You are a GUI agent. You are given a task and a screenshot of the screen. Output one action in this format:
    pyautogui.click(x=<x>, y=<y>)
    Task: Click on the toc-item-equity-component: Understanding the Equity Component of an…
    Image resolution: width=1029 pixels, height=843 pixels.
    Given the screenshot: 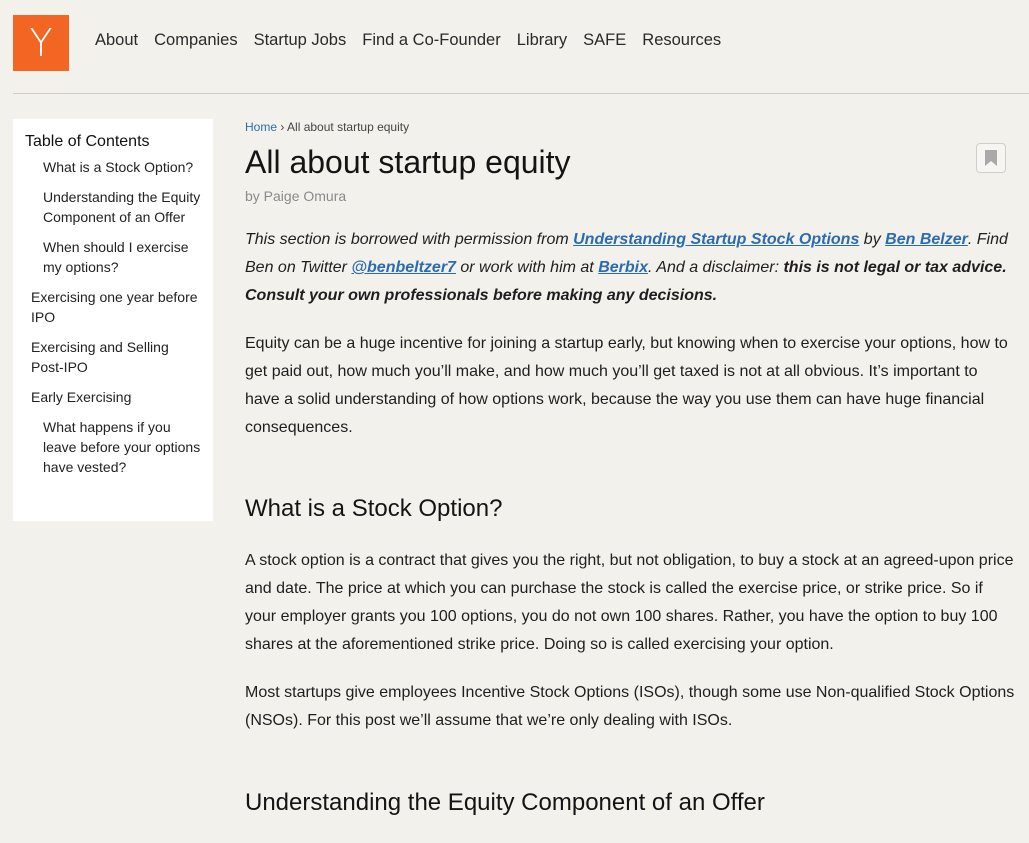 What is the action you would take?
    pyautogui.click(x=113, y=207)
    